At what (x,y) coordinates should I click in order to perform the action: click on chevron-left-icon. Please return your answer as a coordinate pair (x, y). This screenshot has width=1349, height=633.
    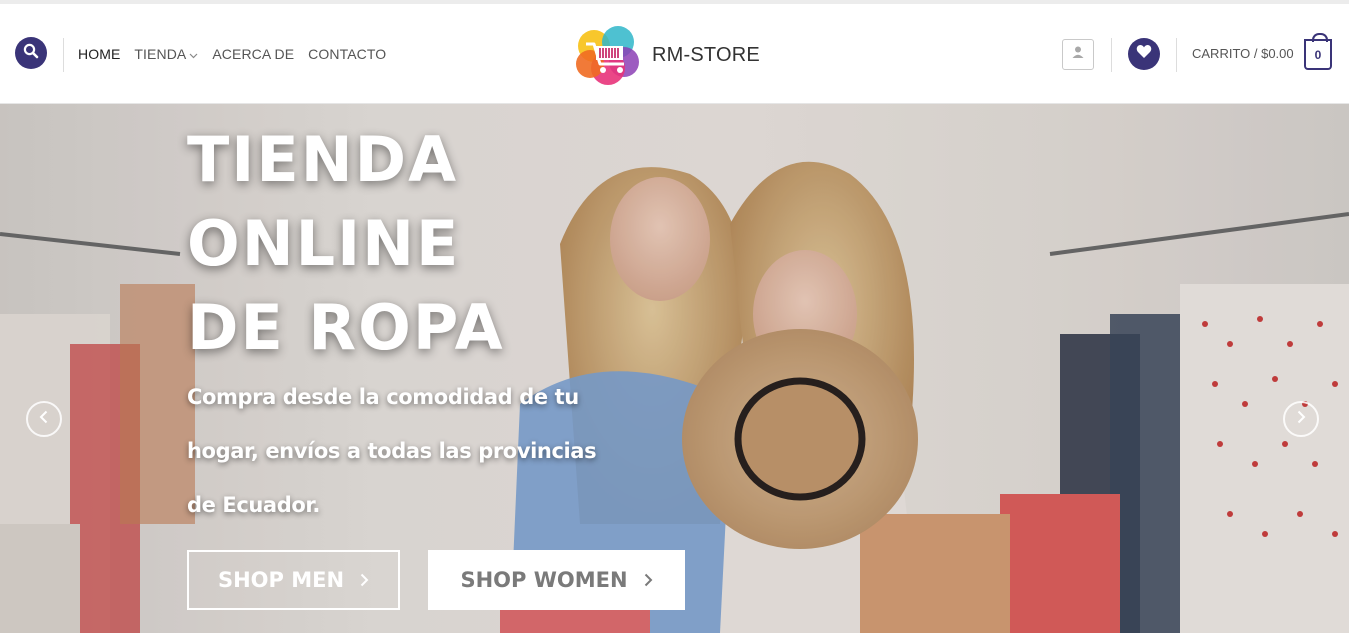
    Looking at the image, I should click on (44, 419).